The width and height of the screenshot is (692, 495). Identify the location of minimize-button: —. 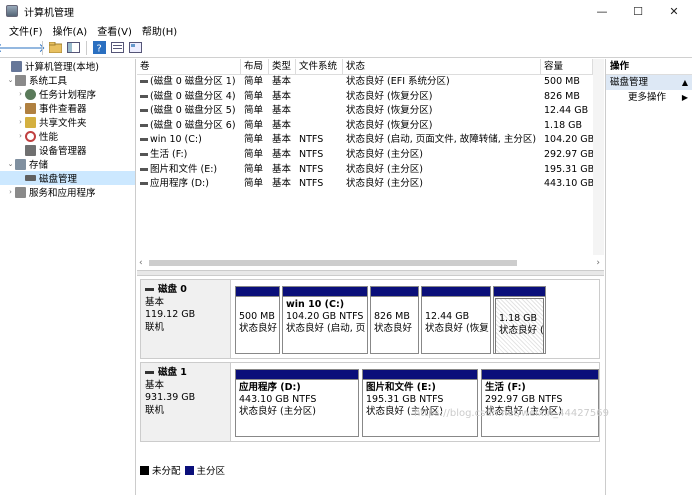
(602, 11).